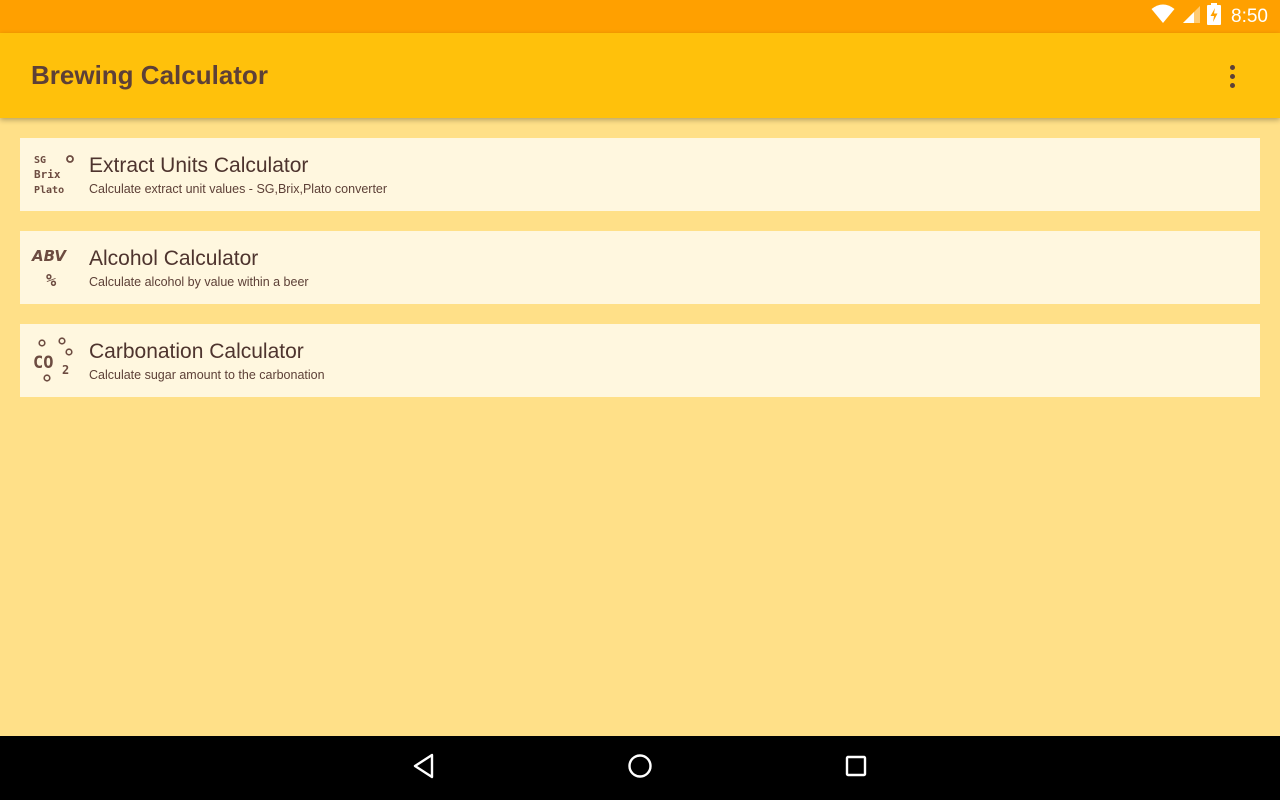  I want to click on status-time: 8:50, so click(1249, 16).